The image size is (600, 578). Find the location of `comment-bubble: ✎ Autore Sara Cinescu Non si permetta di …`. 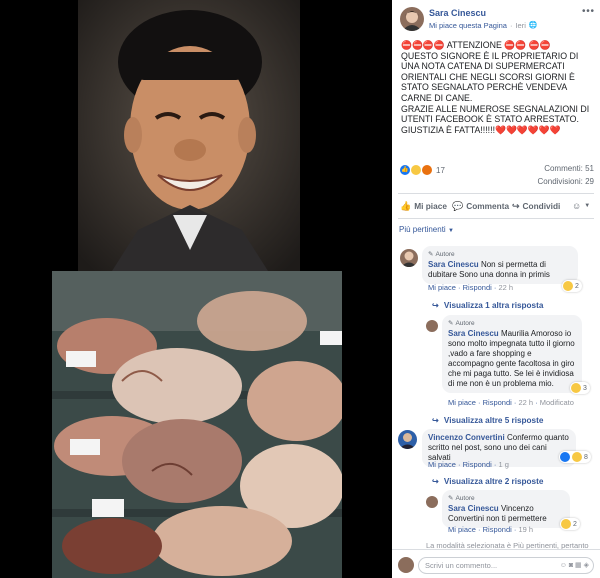

comment-bubble: ✎ Autore Sara Cinescu Non si permetta di … is located at coordinates (500, 265).